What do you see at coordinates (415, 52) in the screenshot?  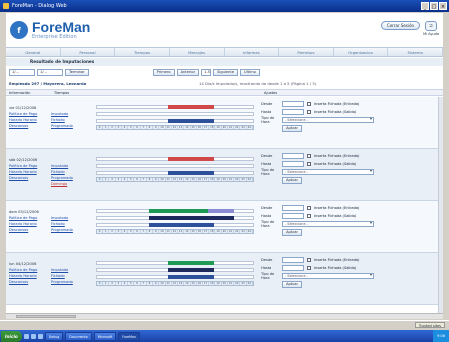 I see `nav-item: Sistema` at bounding box center [415, 52].